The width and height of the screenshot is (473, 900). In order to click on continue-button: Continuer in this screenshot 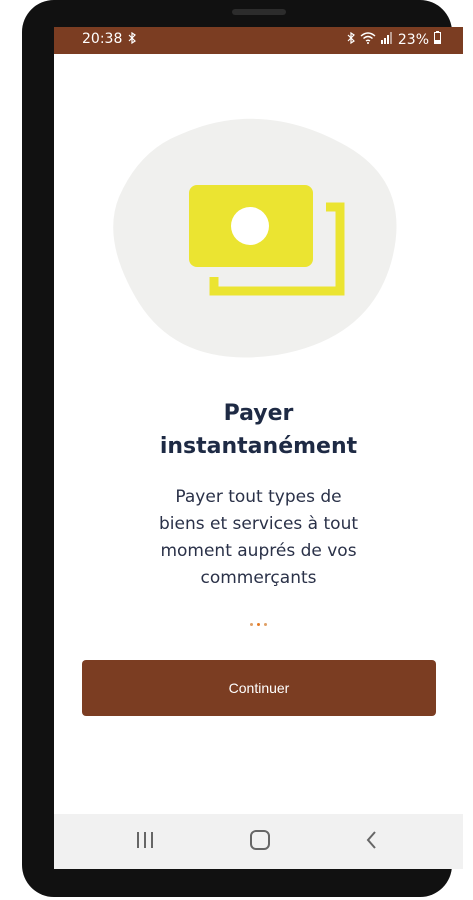, I will do `click(259, 688)`.